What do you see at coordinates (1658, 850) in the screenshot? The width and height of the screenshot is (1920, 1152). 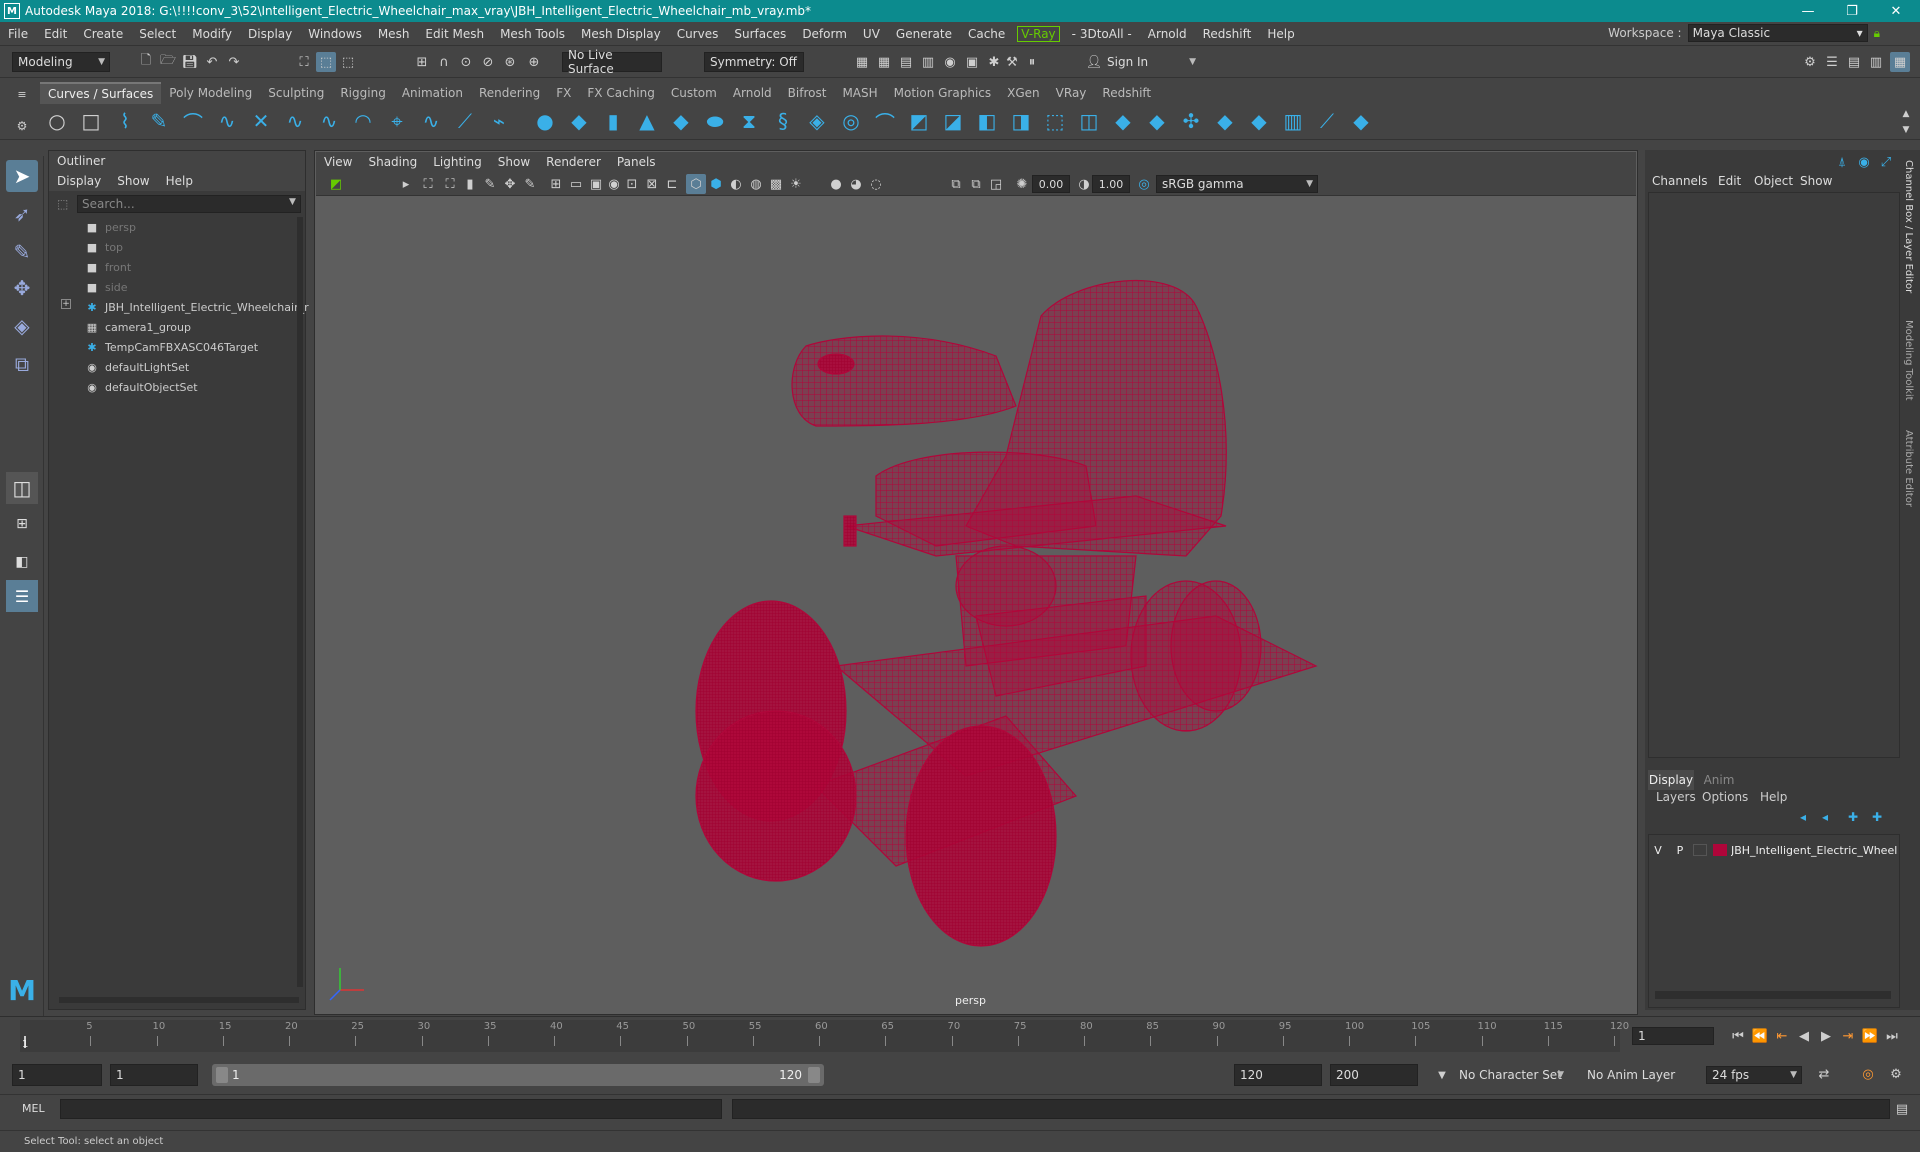 I see `layer-visibility-toggle: V` at bounding box center [1658, 850].